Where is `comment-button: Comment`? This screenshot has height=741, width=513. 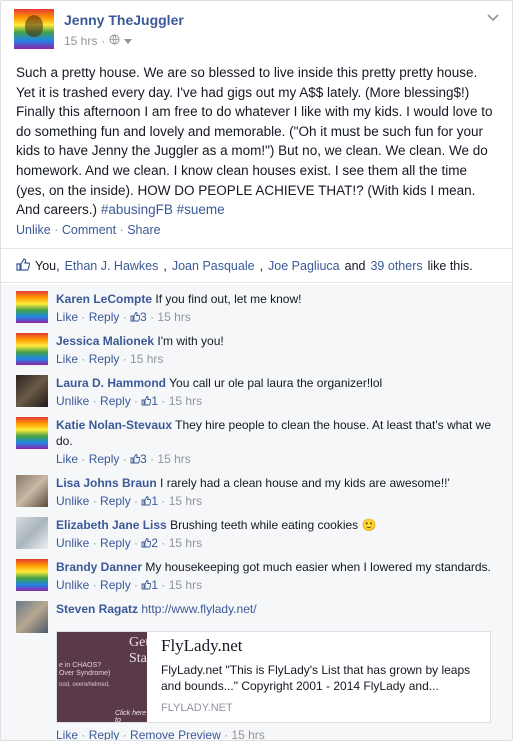 comment-button: Comment is located at coordinates (89, 230).